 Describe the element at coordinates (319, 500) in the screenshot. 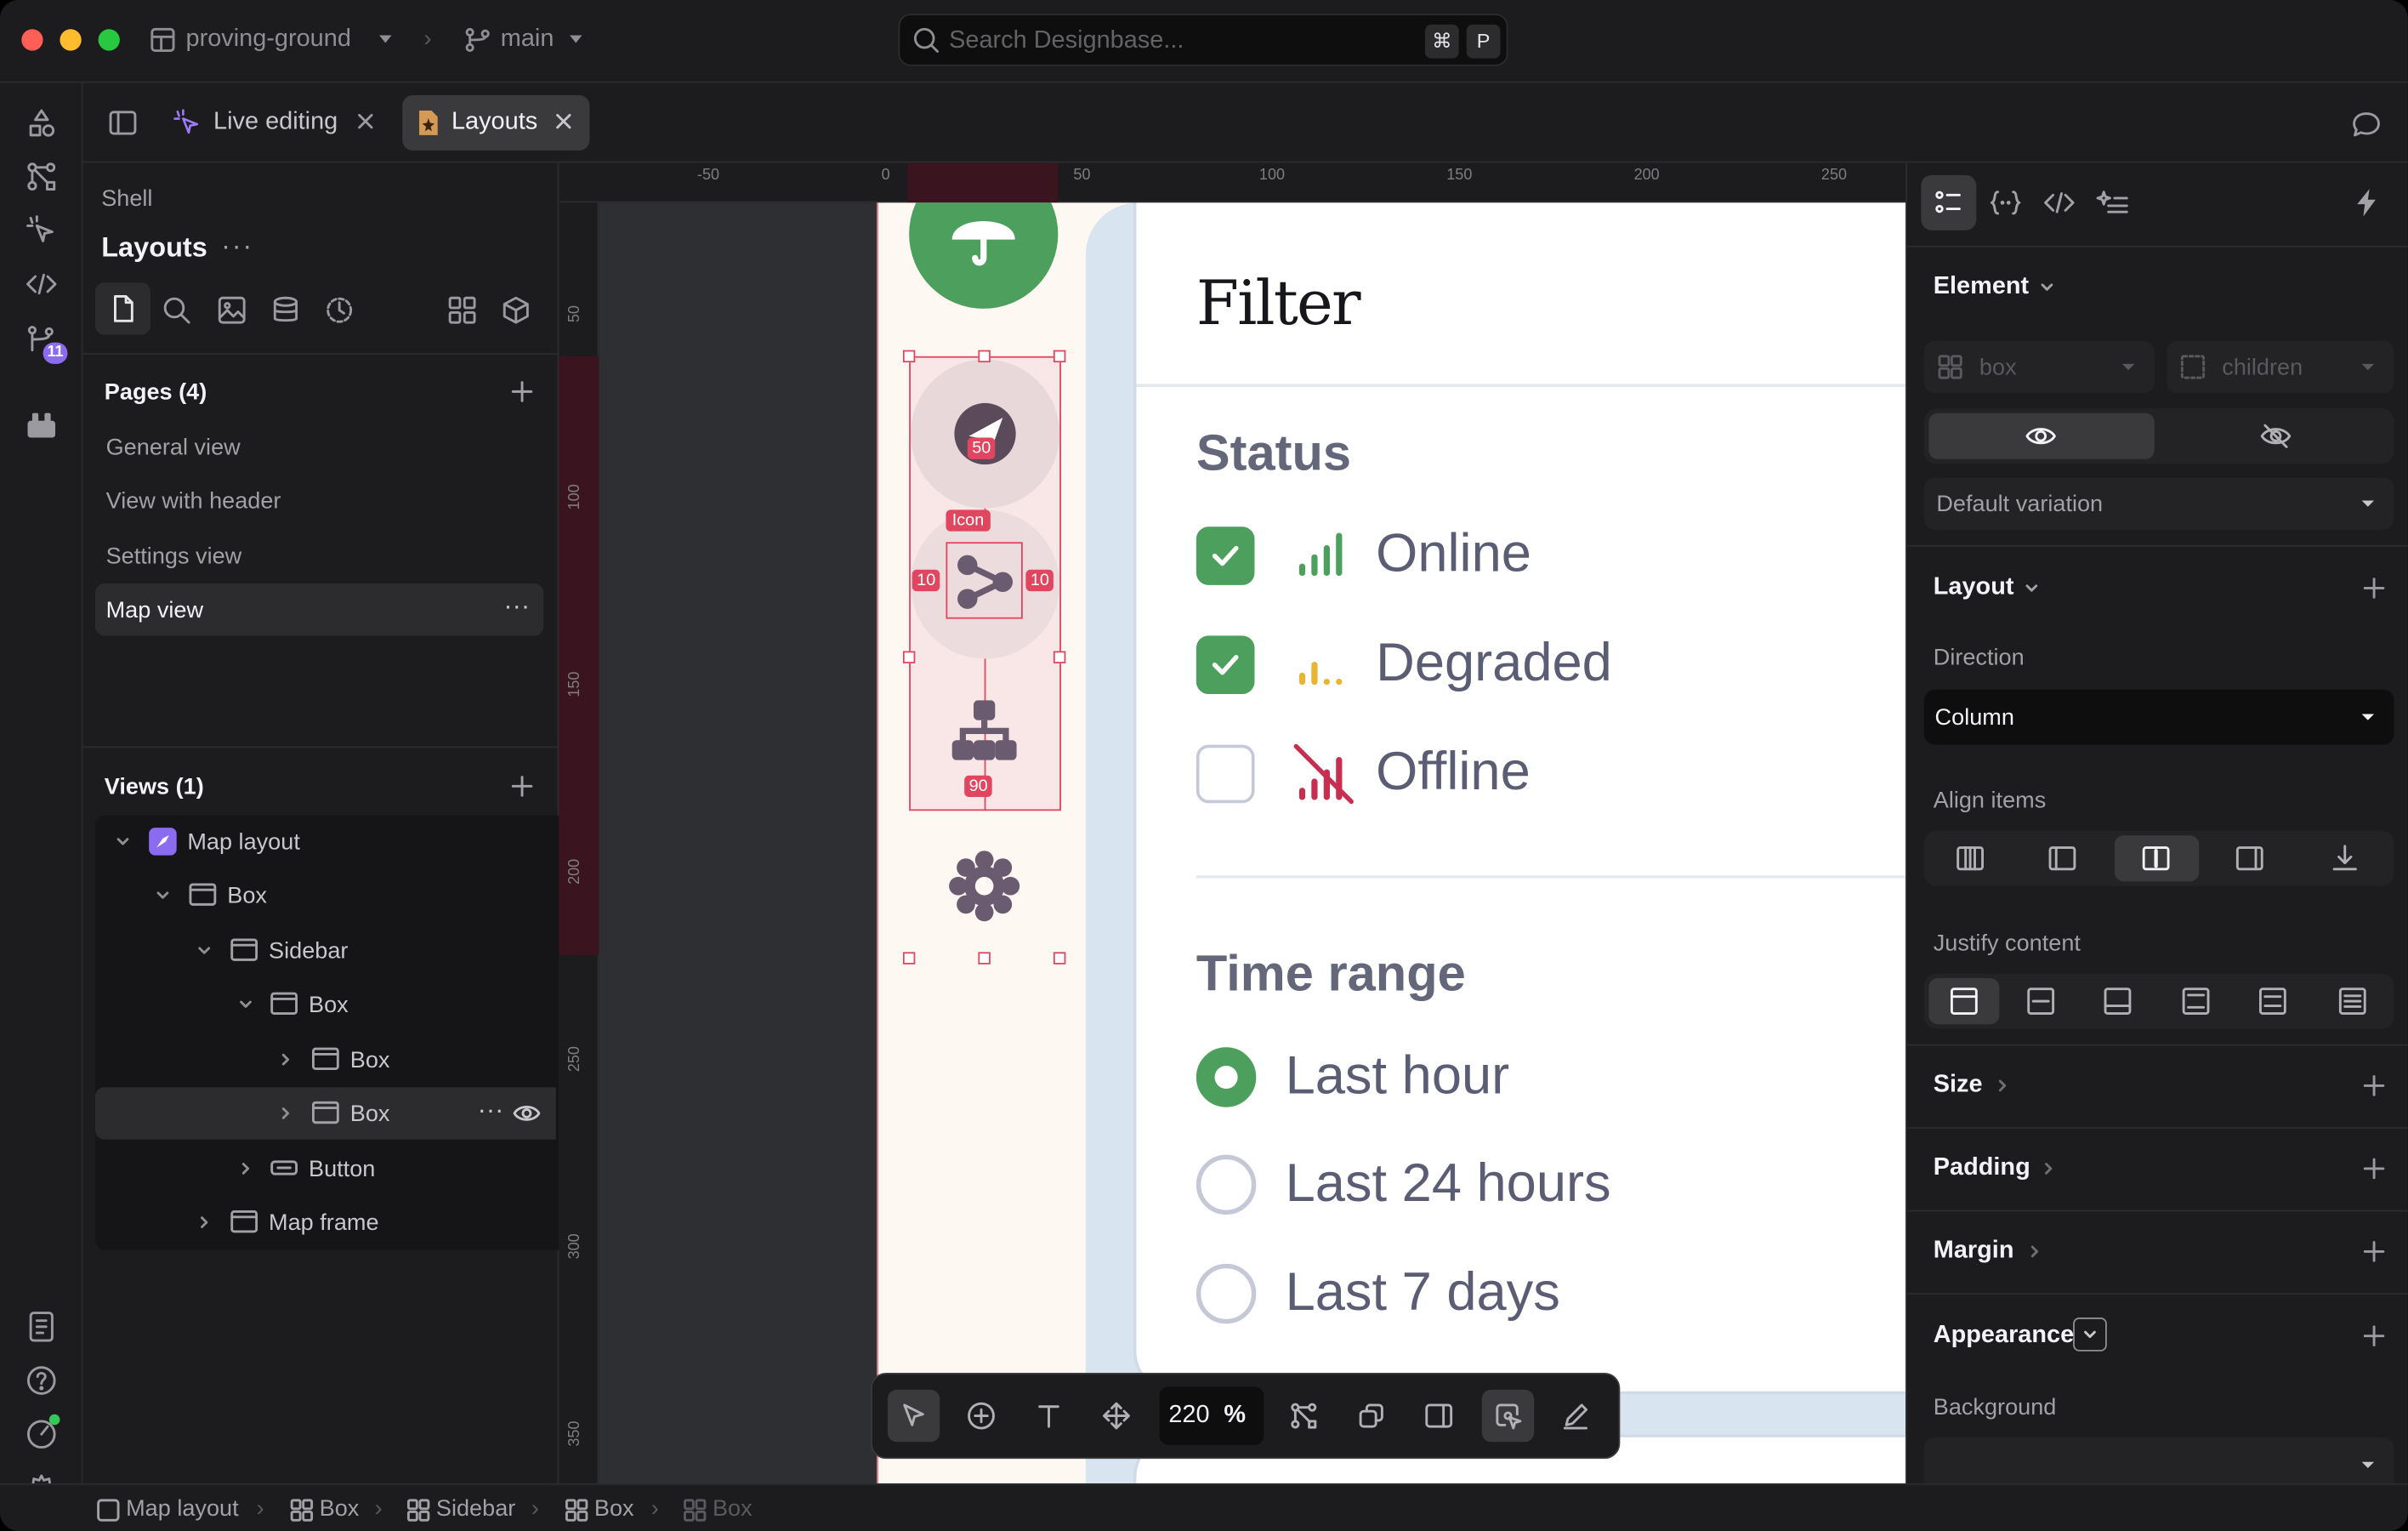

I see `page-item: View with header` at that location.